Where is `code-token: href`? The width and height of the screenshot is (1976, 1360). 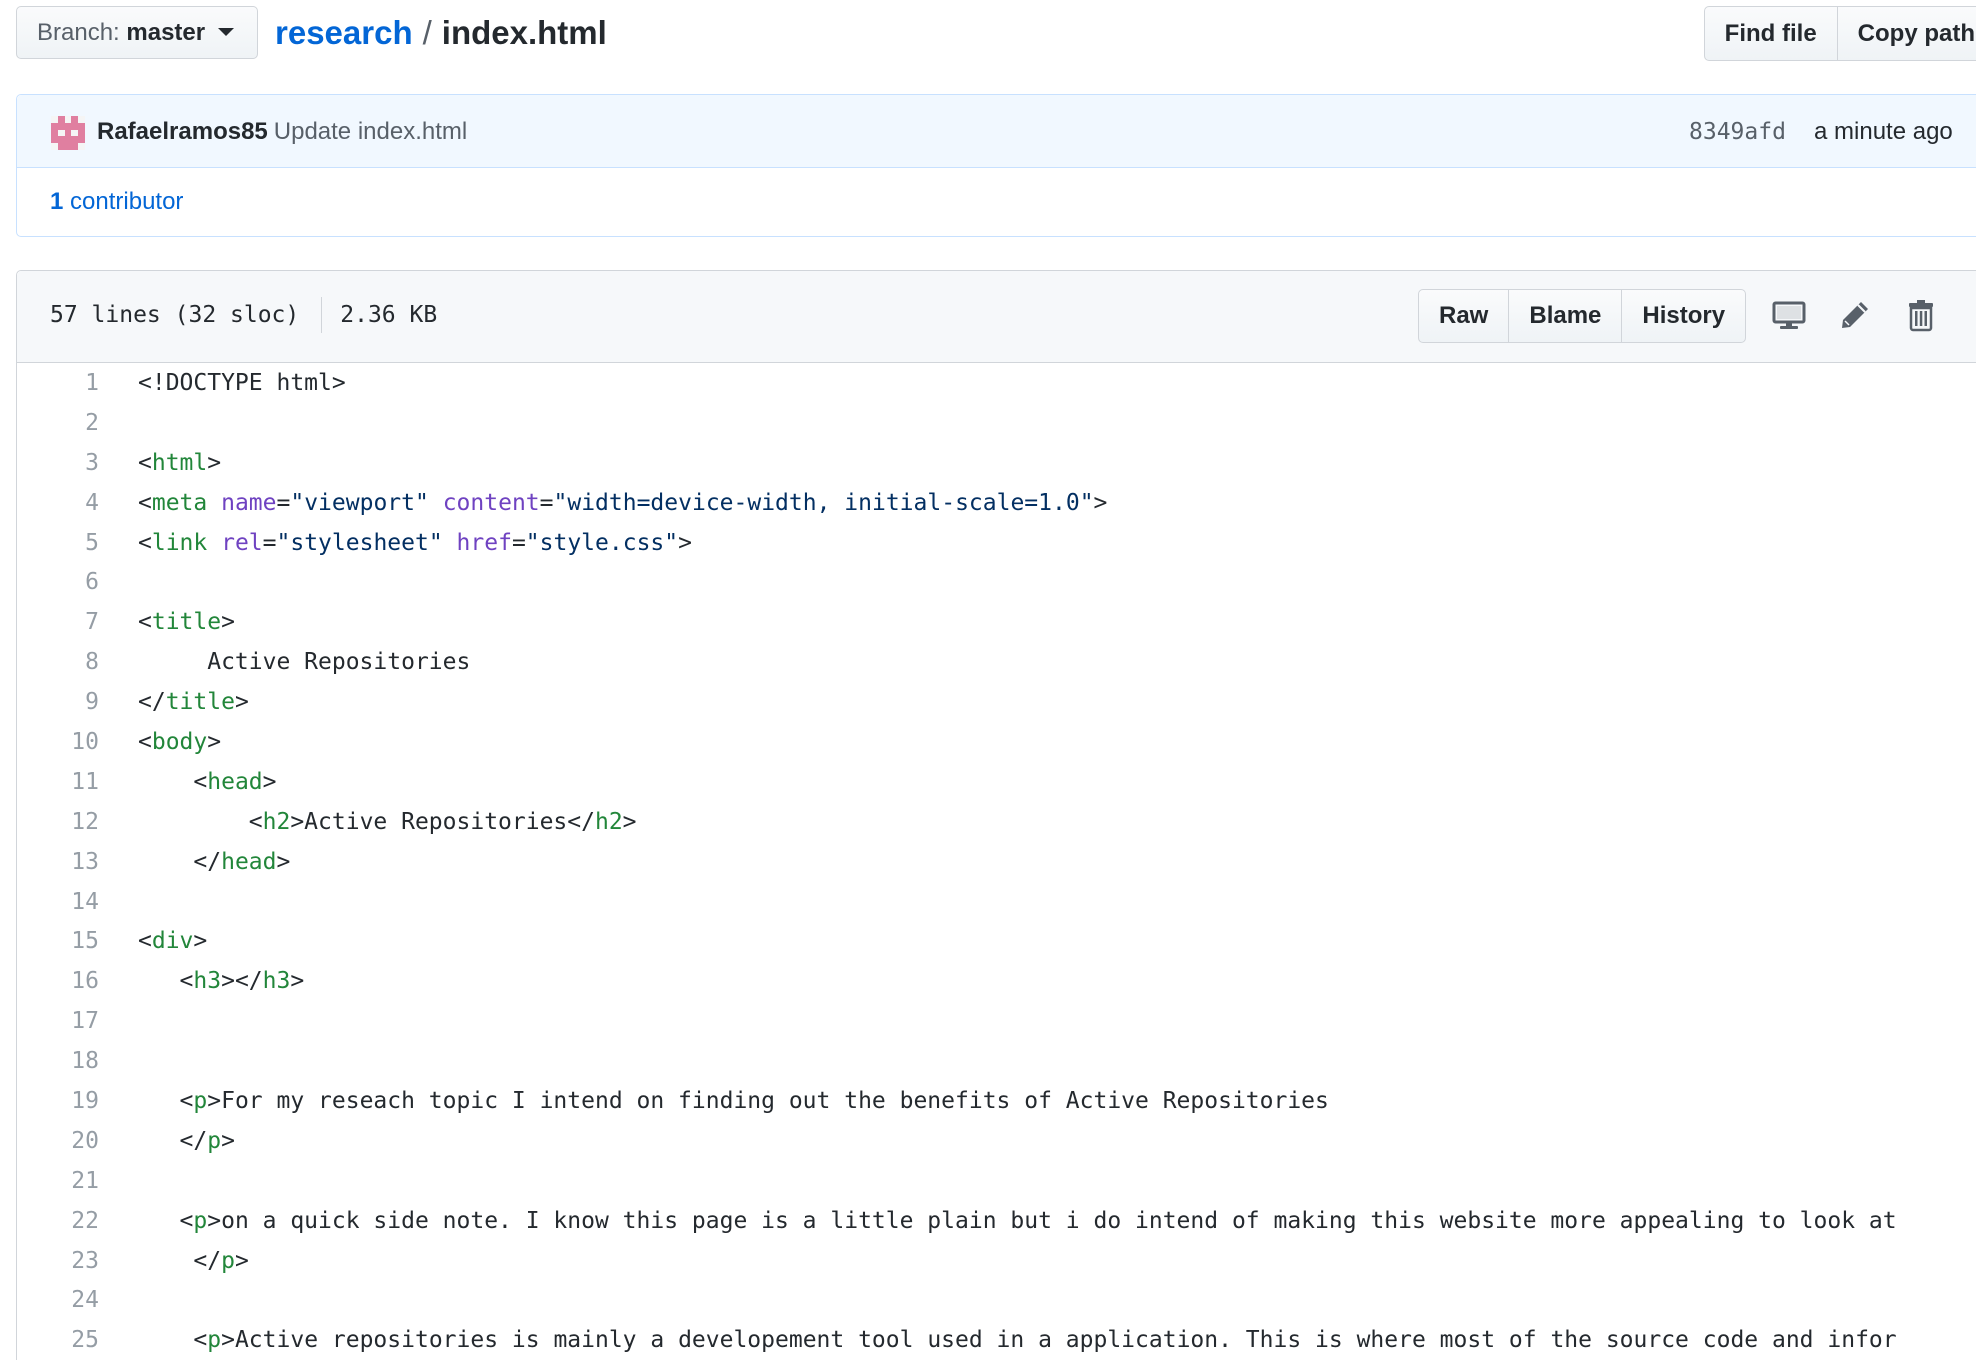 code-token: href is located at coordinates (484, 542).